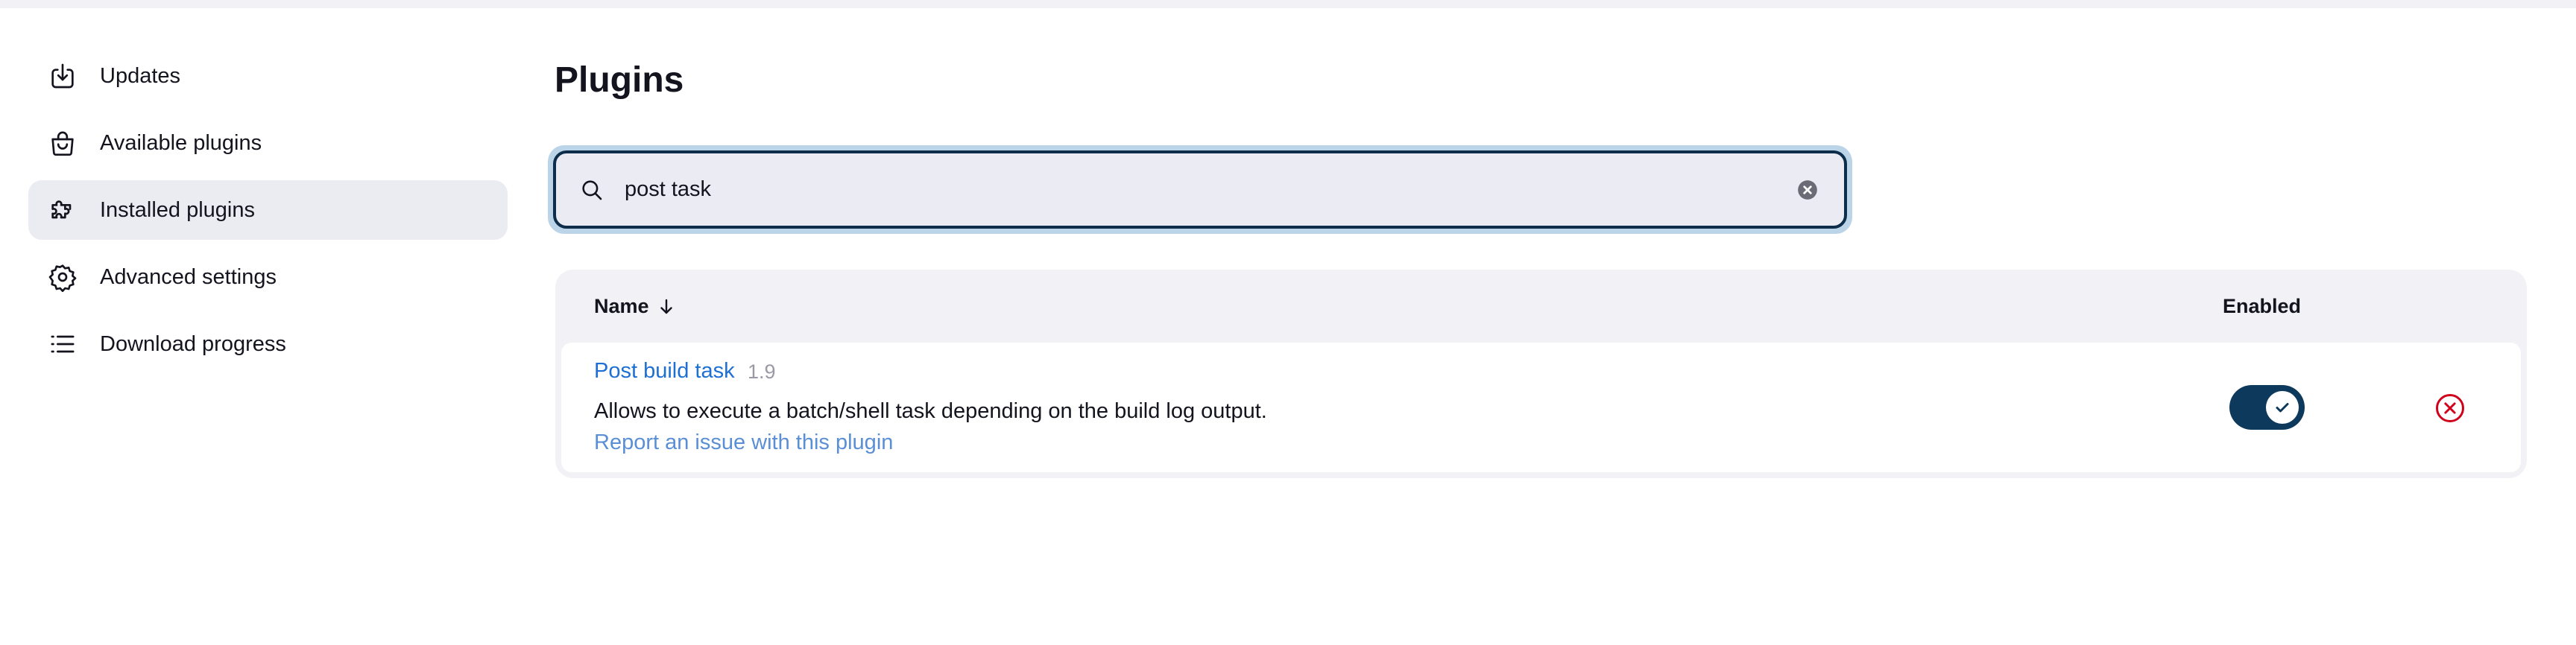 The height and width of the screenshot is (645, 2576). I want to click on sidebar-item-label: Installed plugins, so click(177, 209).